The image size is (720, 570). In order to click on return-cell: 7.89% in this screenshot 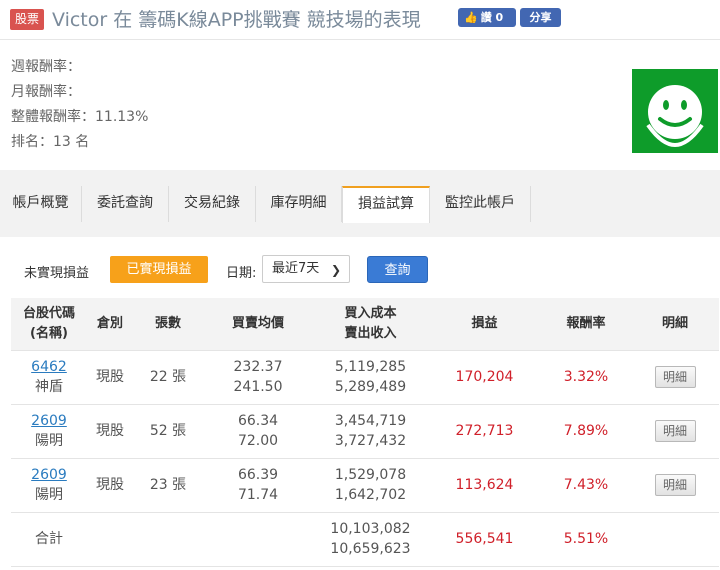, I will do `click(586, 431)`.